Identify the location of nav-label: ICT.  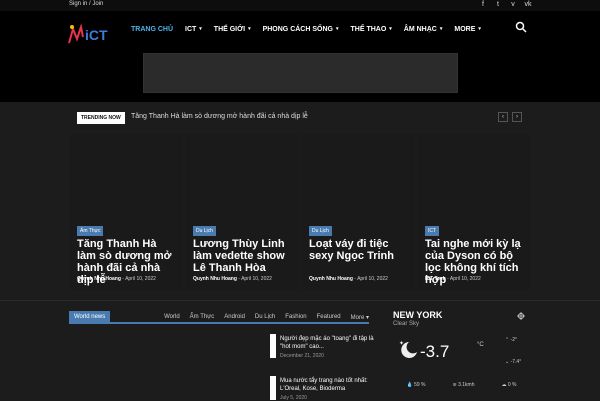
(191, 29).